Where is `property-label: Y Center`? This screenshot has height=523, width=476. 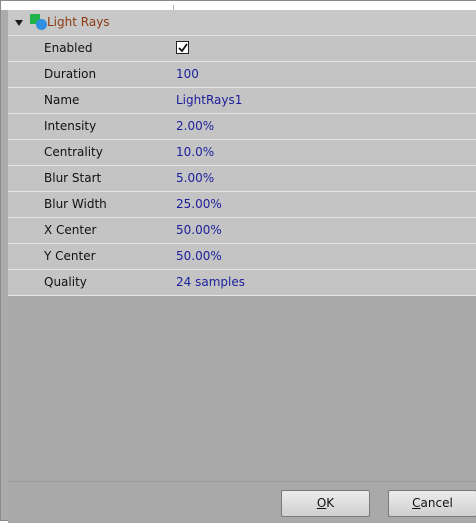
property-label: Y Center is located at coordinates (70, 256).